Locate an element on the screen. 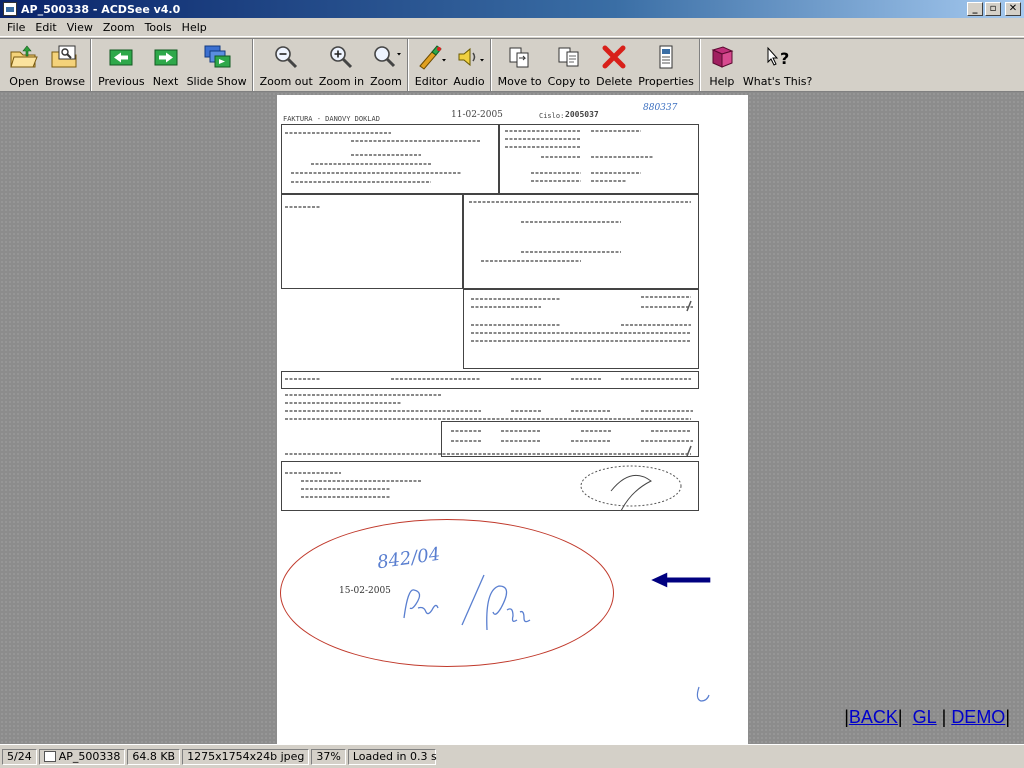  previous-label: Previous is located at coordinates (121, 81).